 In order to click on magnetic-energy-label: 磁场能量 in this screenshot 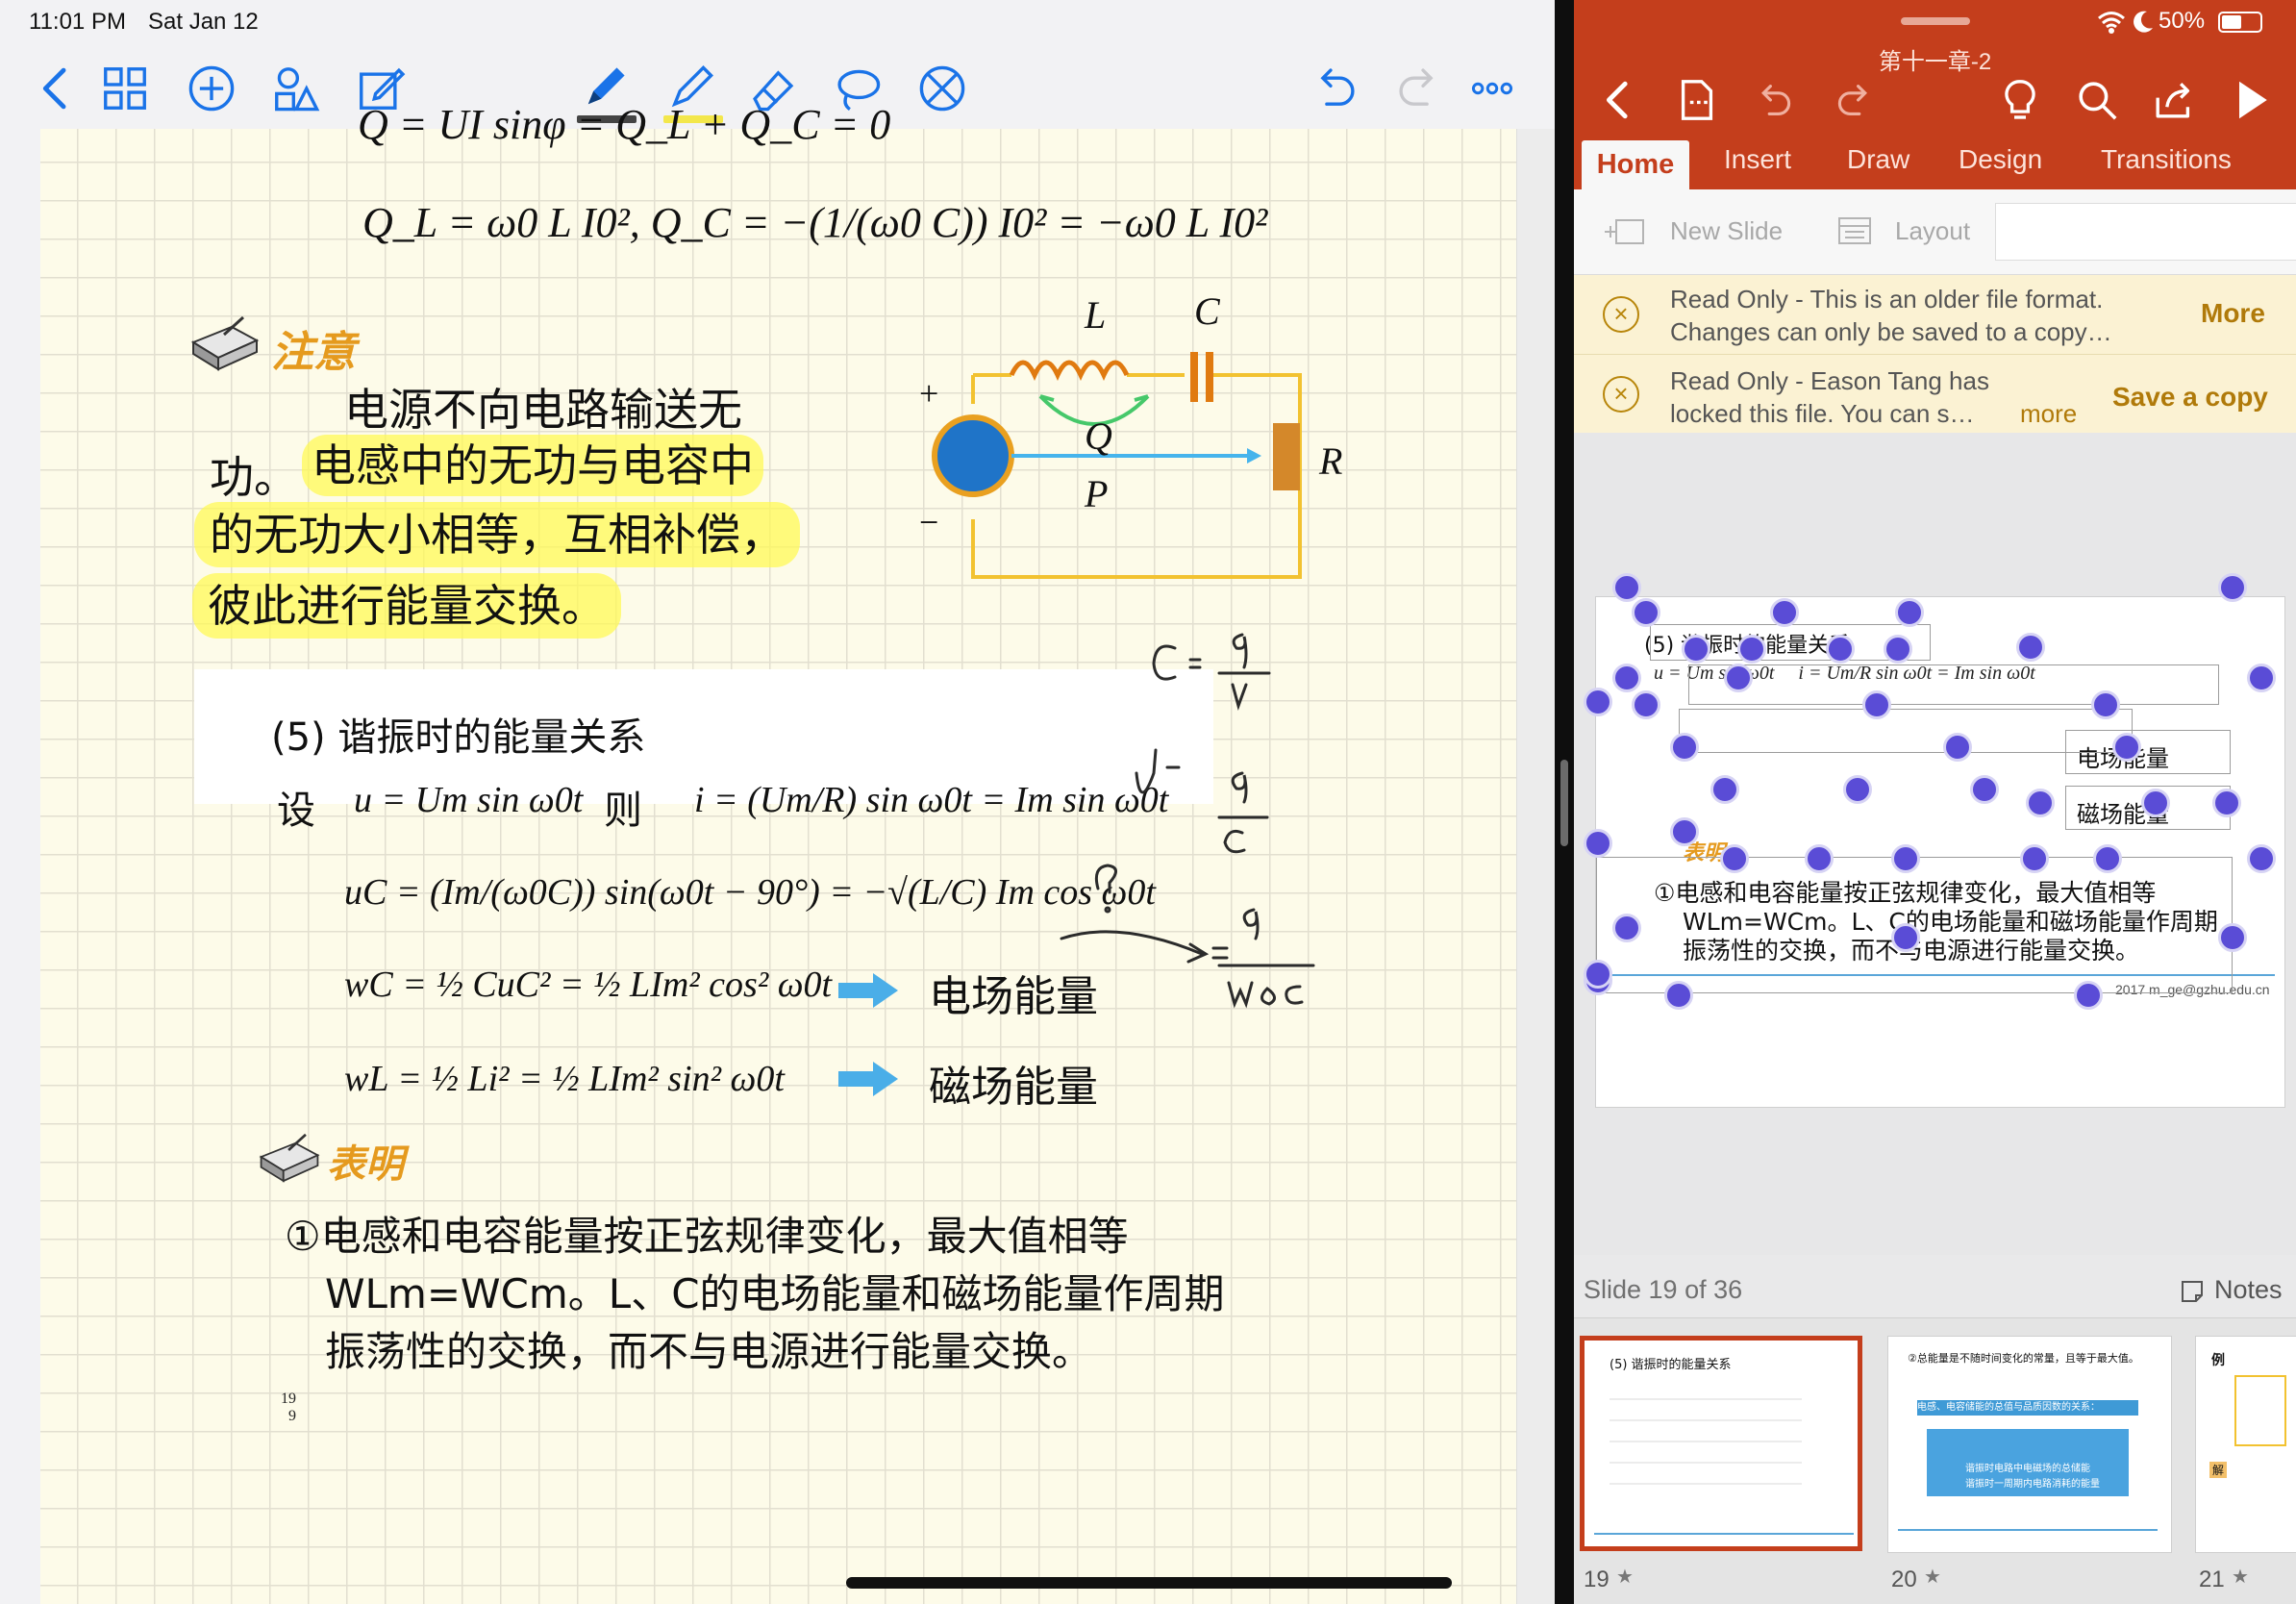, I will do `click(1013, 1087)`.